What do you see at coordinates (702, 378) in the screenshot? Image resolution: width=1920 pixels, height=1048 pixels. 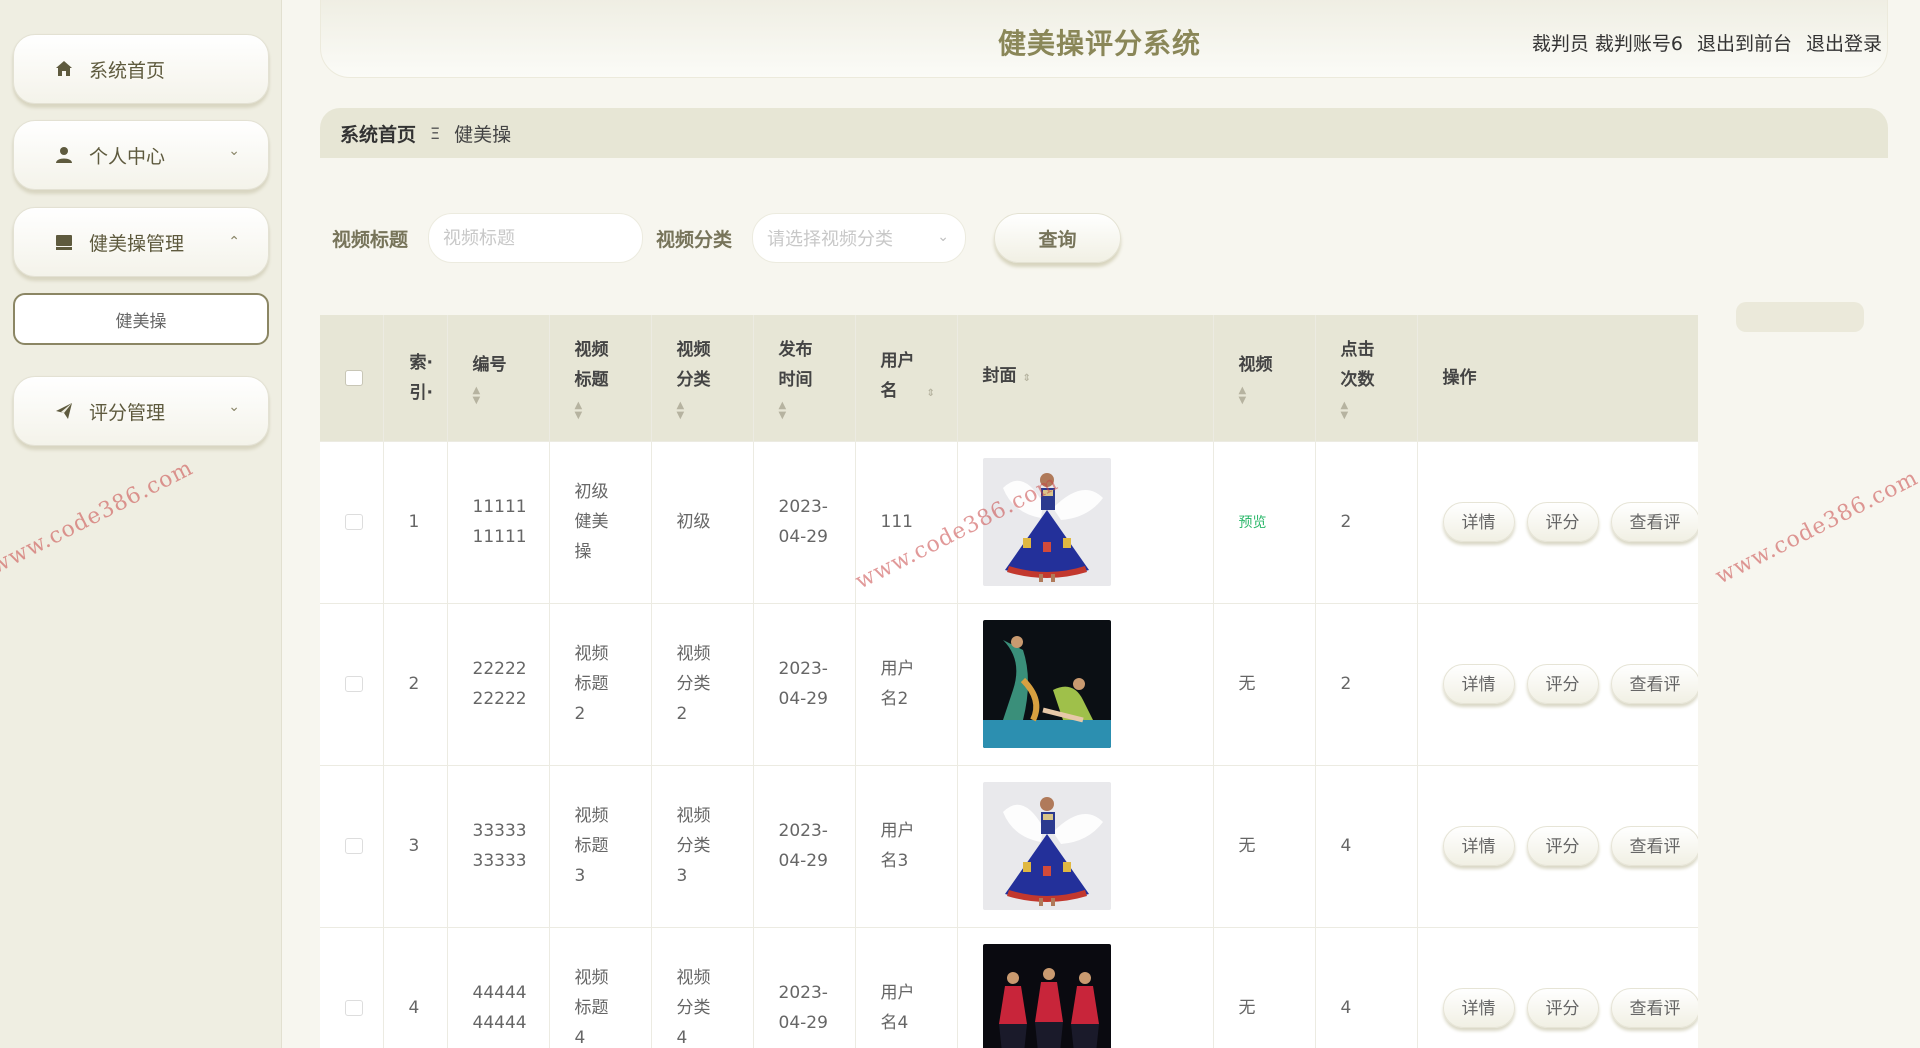 I see `header-category: 视频分类 ▲ ▼` at bounding box center [702, 378].